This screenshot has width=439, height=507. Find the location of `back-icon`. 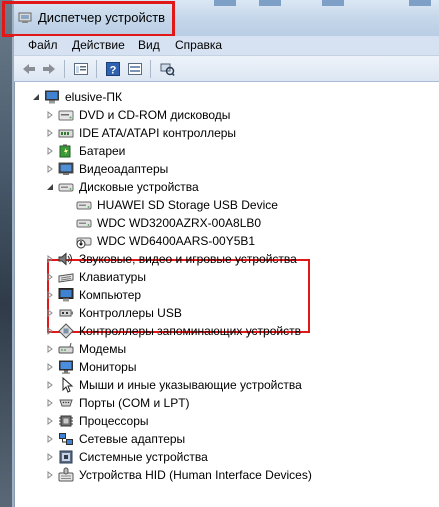

back-icon is located at coordinates (29, 69).